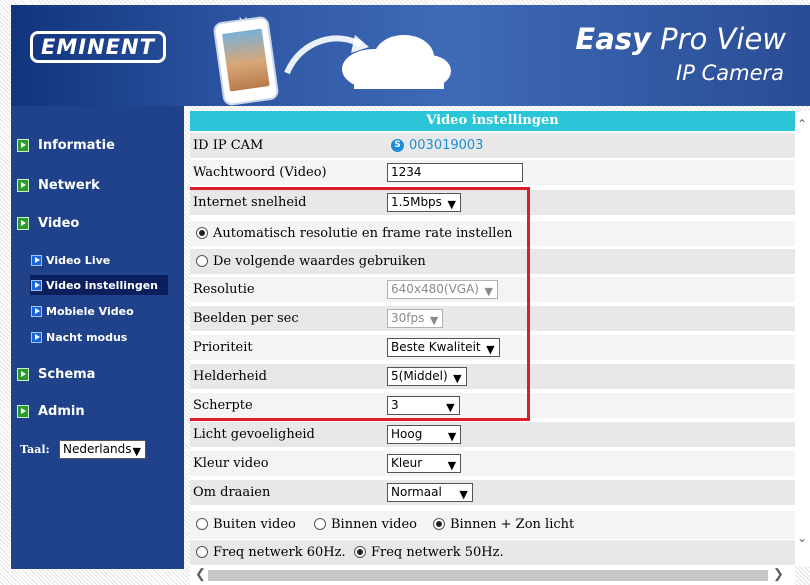  I want to click on internet-speed-label: Internet snelheid, so click(250, 202).